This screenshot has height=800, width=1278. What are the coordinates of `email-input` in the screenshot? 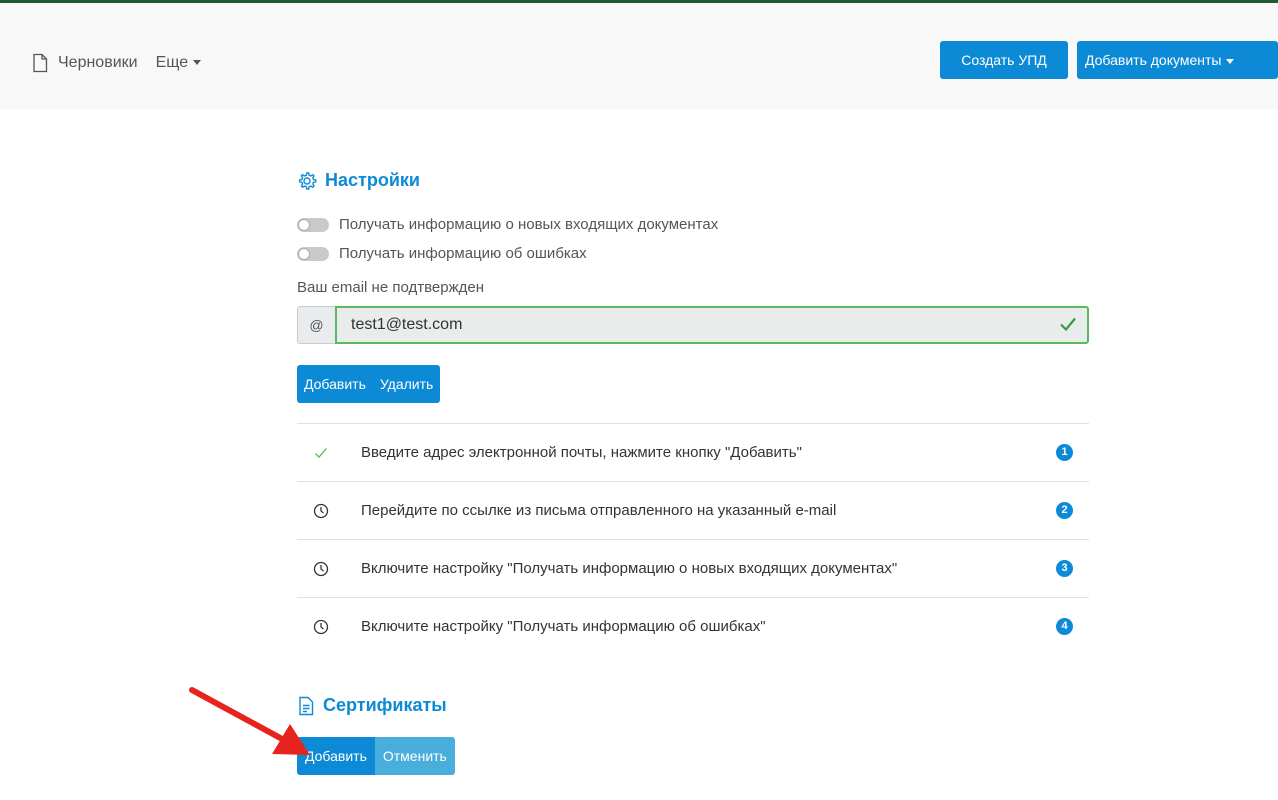 It's located at (712, 325).